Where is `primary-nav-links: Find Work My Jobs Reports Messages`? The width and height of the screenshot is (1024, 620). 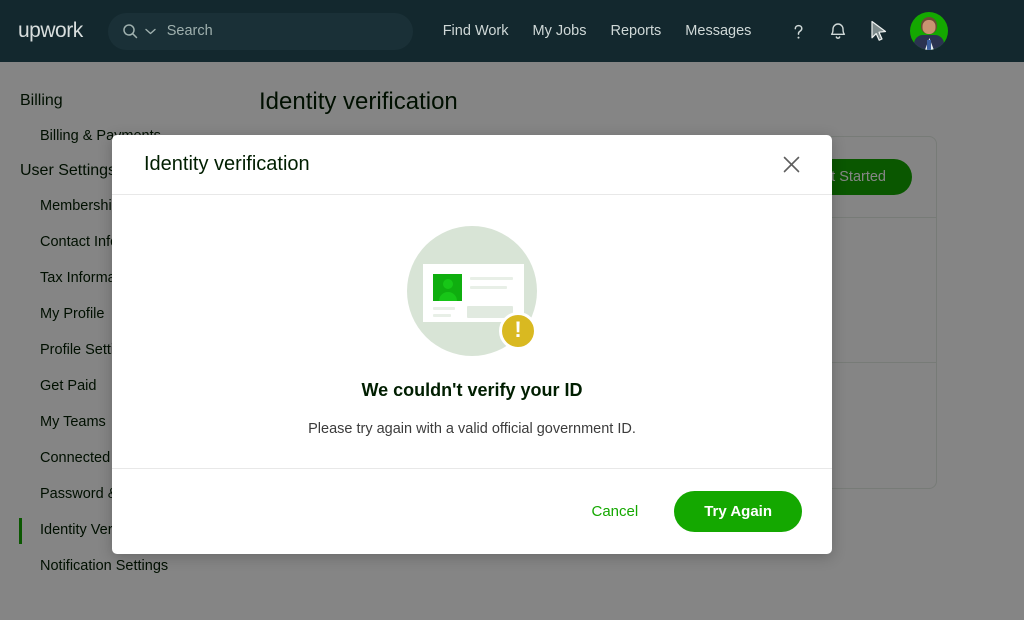
primary-nav-links: Find Work My Jobs Reports Messages is located at coordinates (597, 31).